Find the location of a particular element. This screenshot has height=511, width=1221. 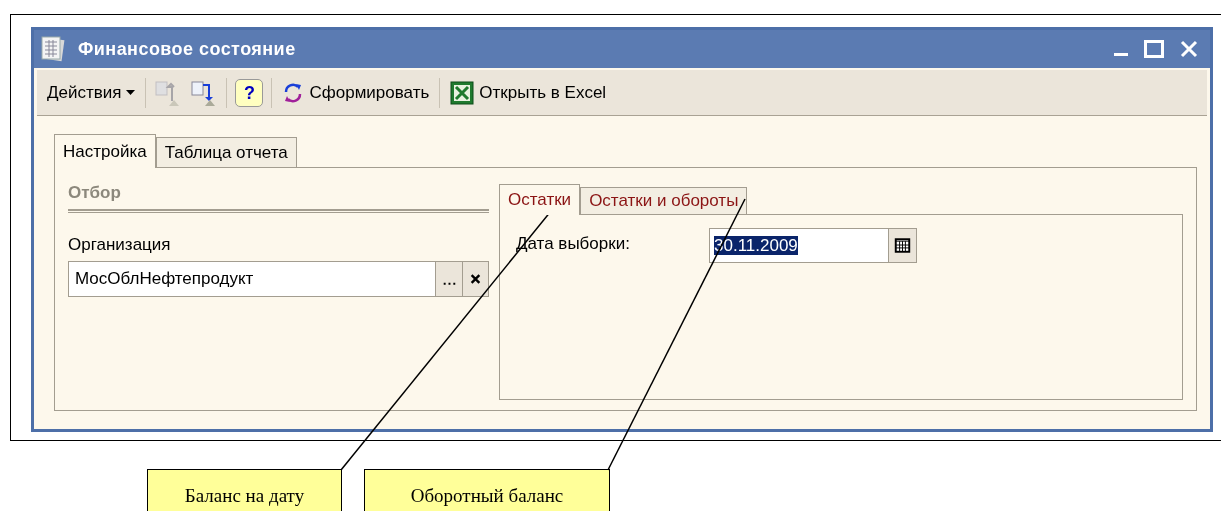

organization-field: МосОблНефтепродукт is located at coordinates (278, 279).